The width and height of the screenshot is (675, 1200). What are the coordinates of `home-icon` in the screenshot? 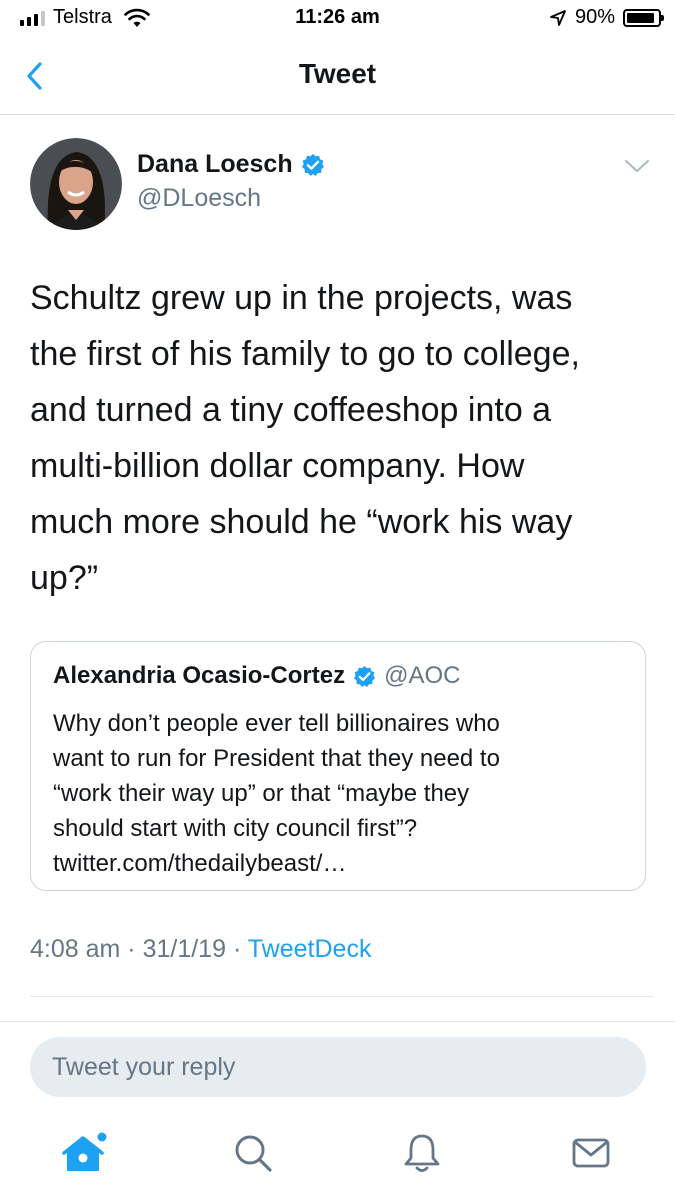 It's located at (84, 1151).